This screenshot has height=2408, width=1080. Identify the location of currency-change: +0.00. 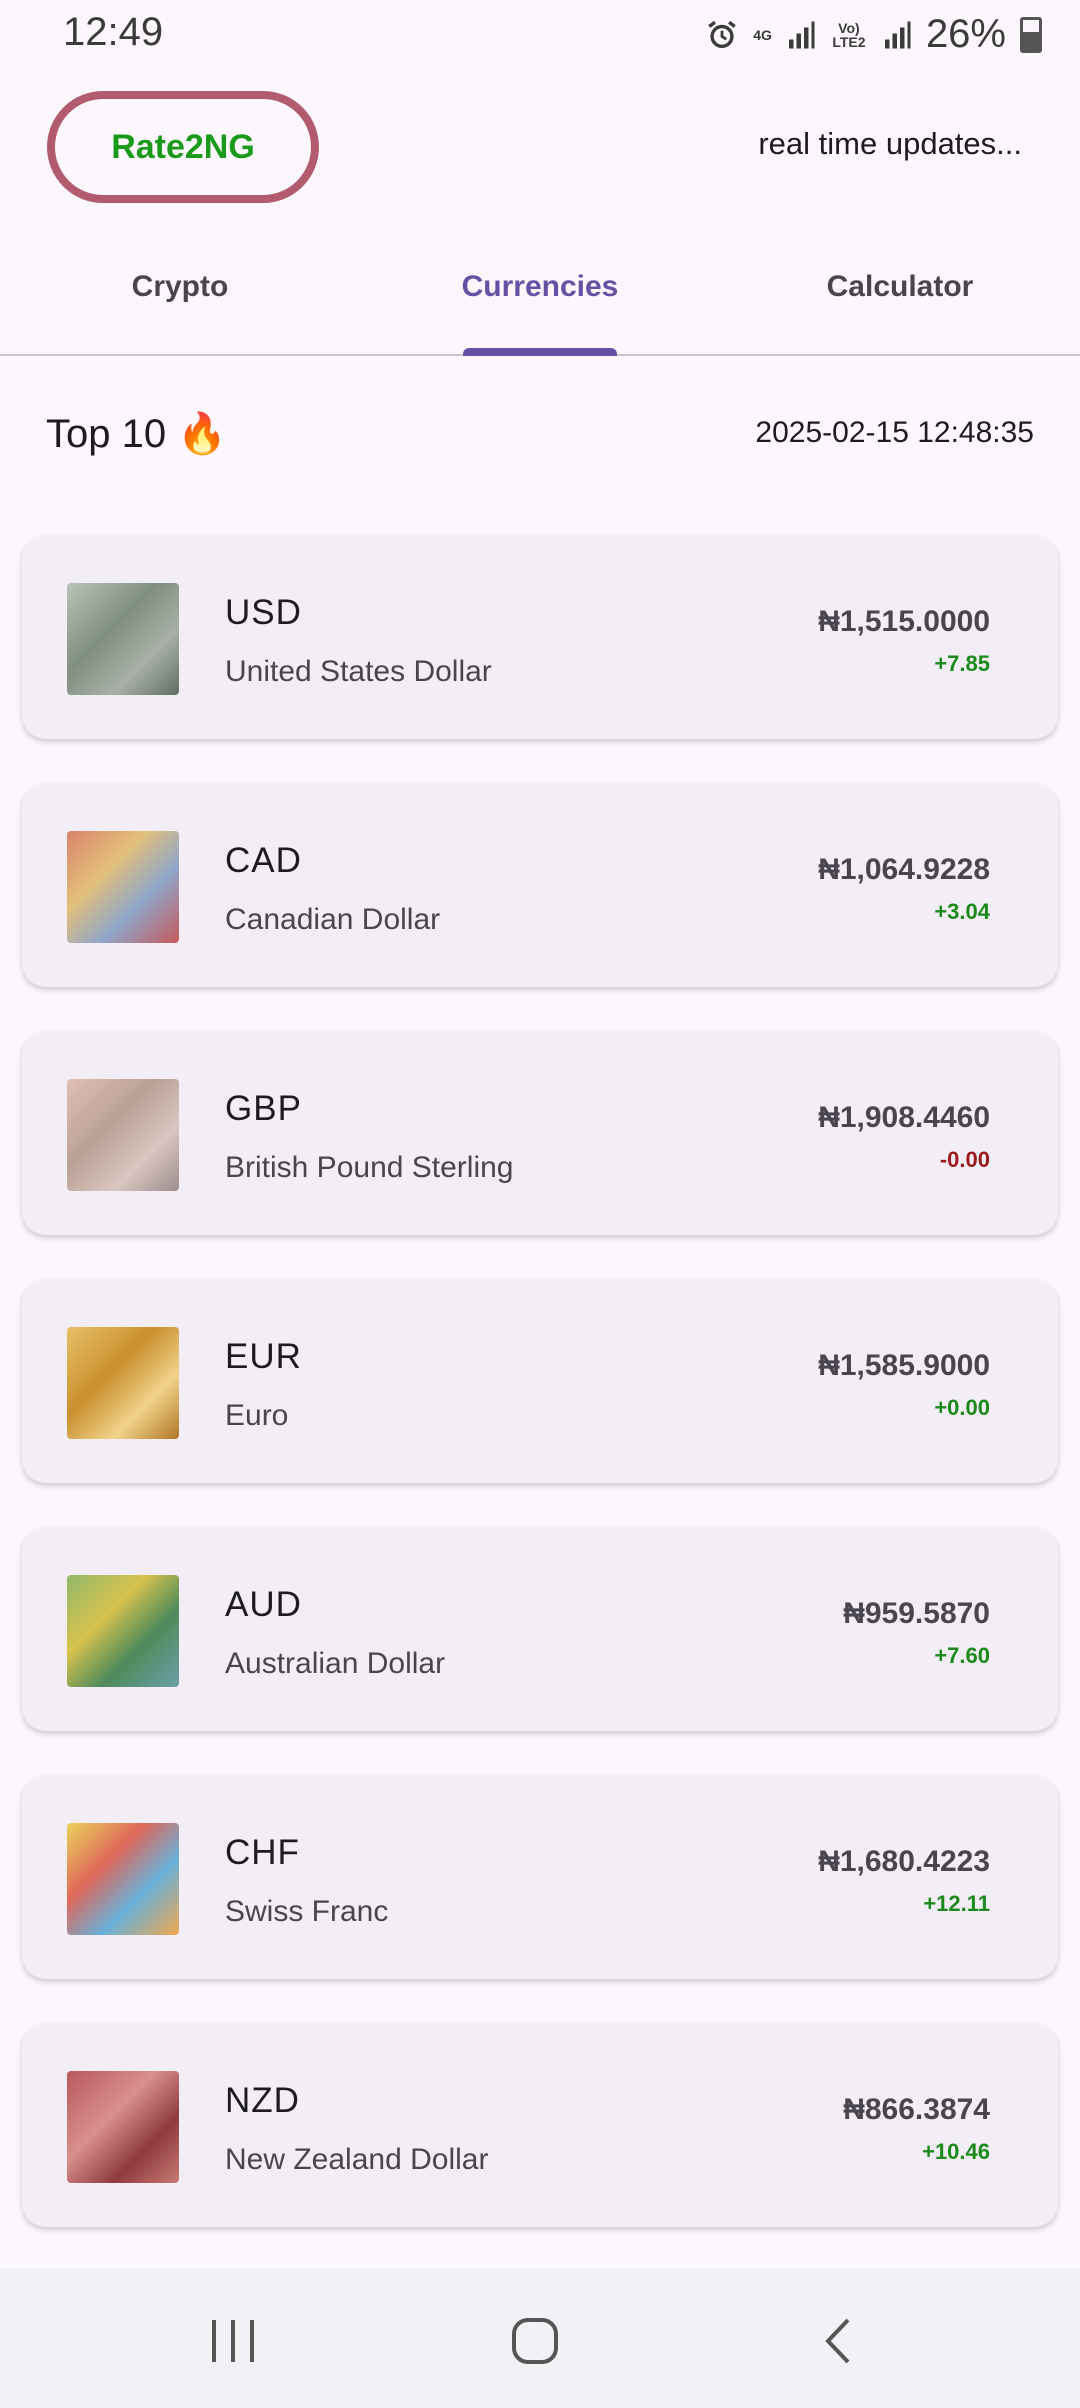
(962, 1407).